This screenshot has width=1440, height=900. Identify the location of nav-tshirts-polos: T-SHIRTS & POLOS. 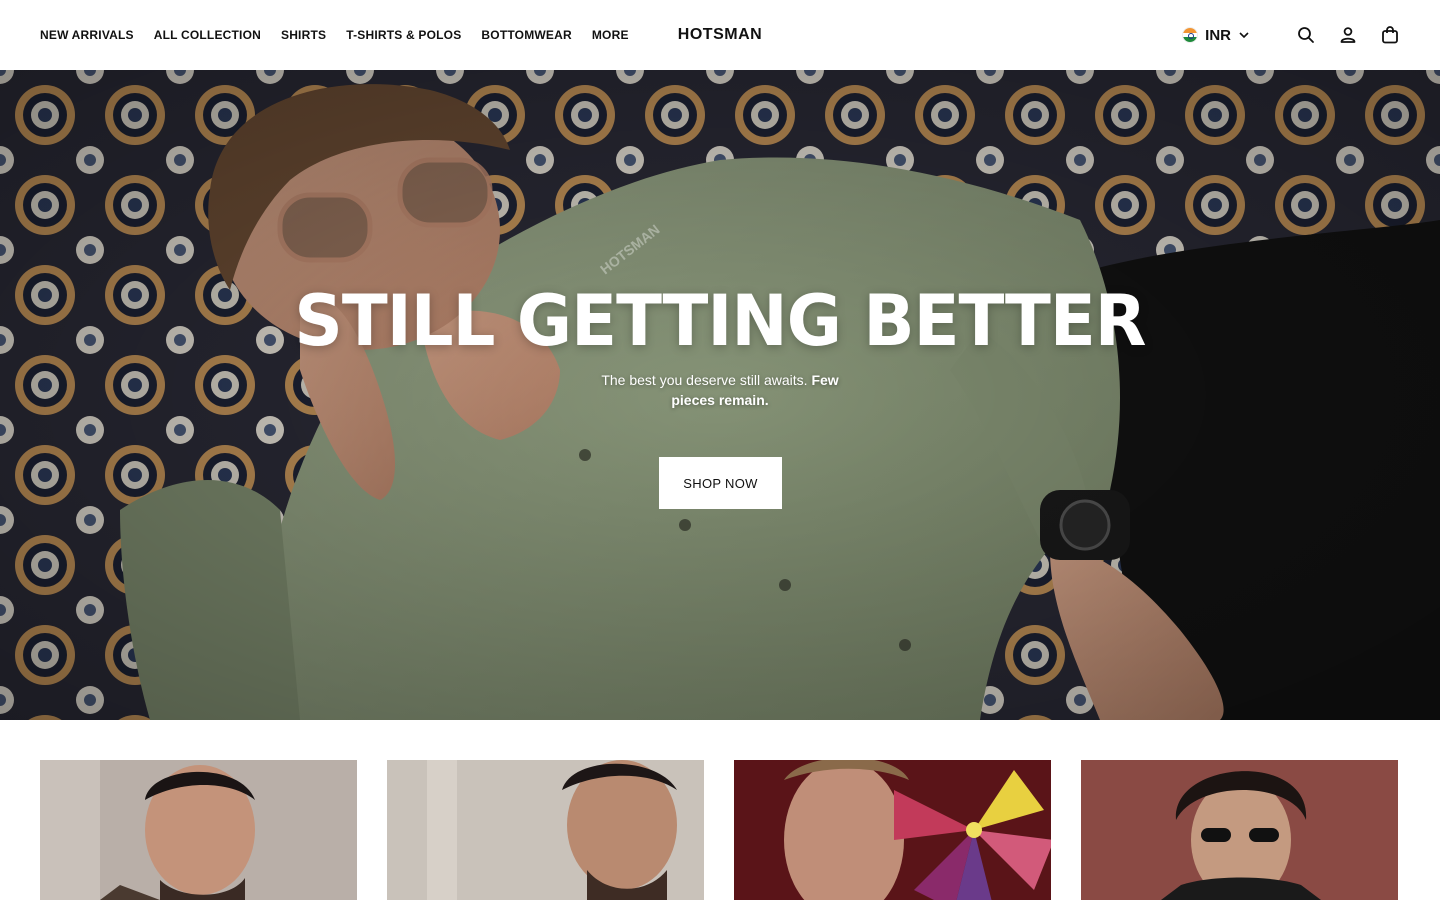
(403, 35).